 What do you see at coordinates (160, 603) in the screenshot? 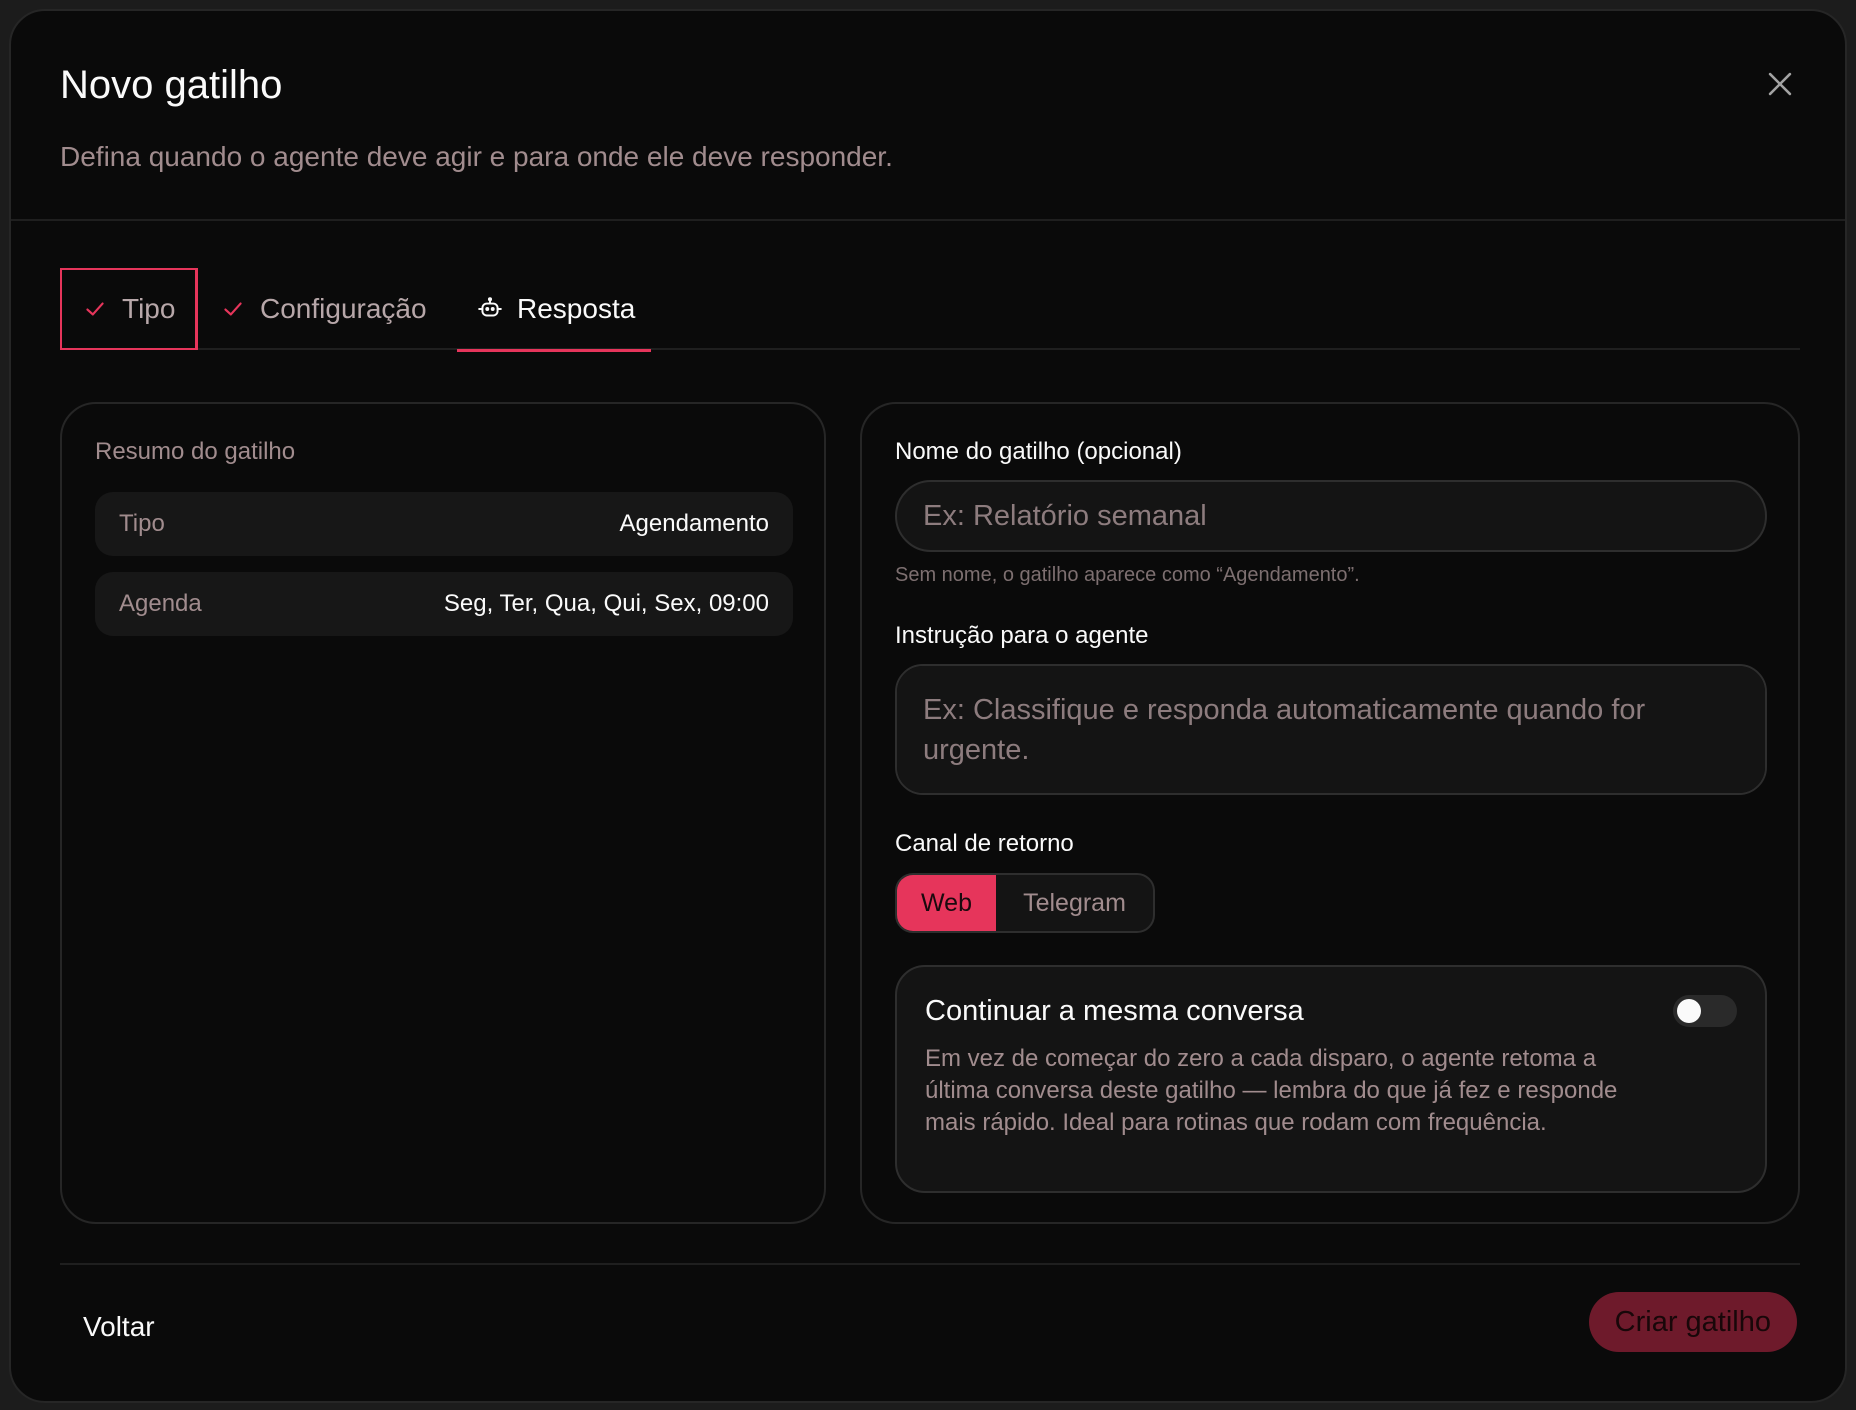
I see `summary-key: Agenda` at bounding box center [160, 603].